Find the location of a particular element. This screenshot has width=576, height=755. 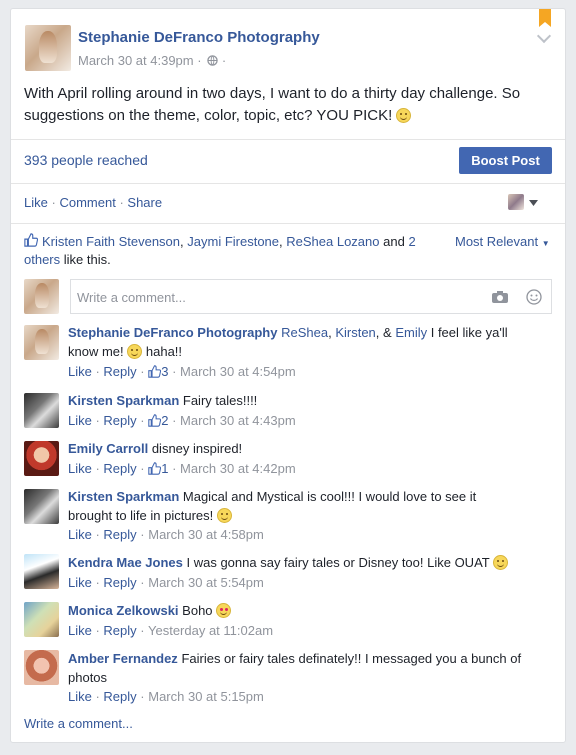

caret-down-icon is located at coordinates (533, 203).